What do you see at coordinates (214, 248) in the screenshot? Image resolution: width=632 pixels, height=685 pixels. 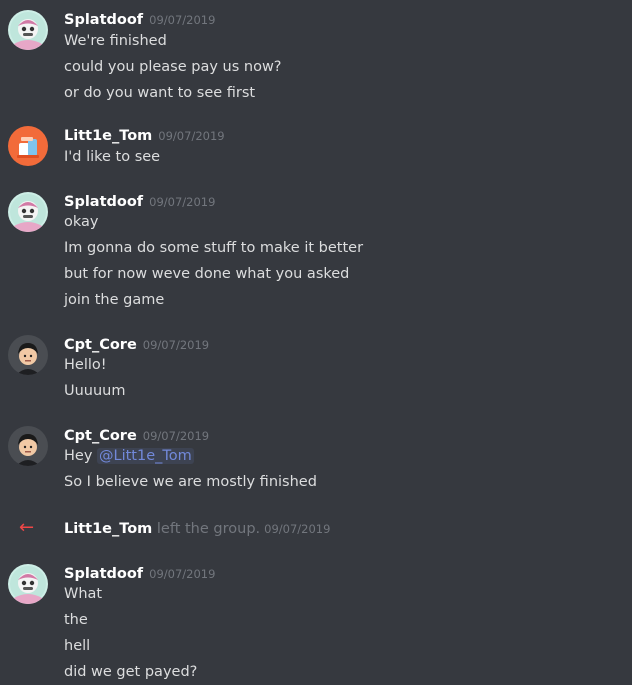 I see `message-text: Im gonna do some stuff to make it better` at bounding box center [214, 248].